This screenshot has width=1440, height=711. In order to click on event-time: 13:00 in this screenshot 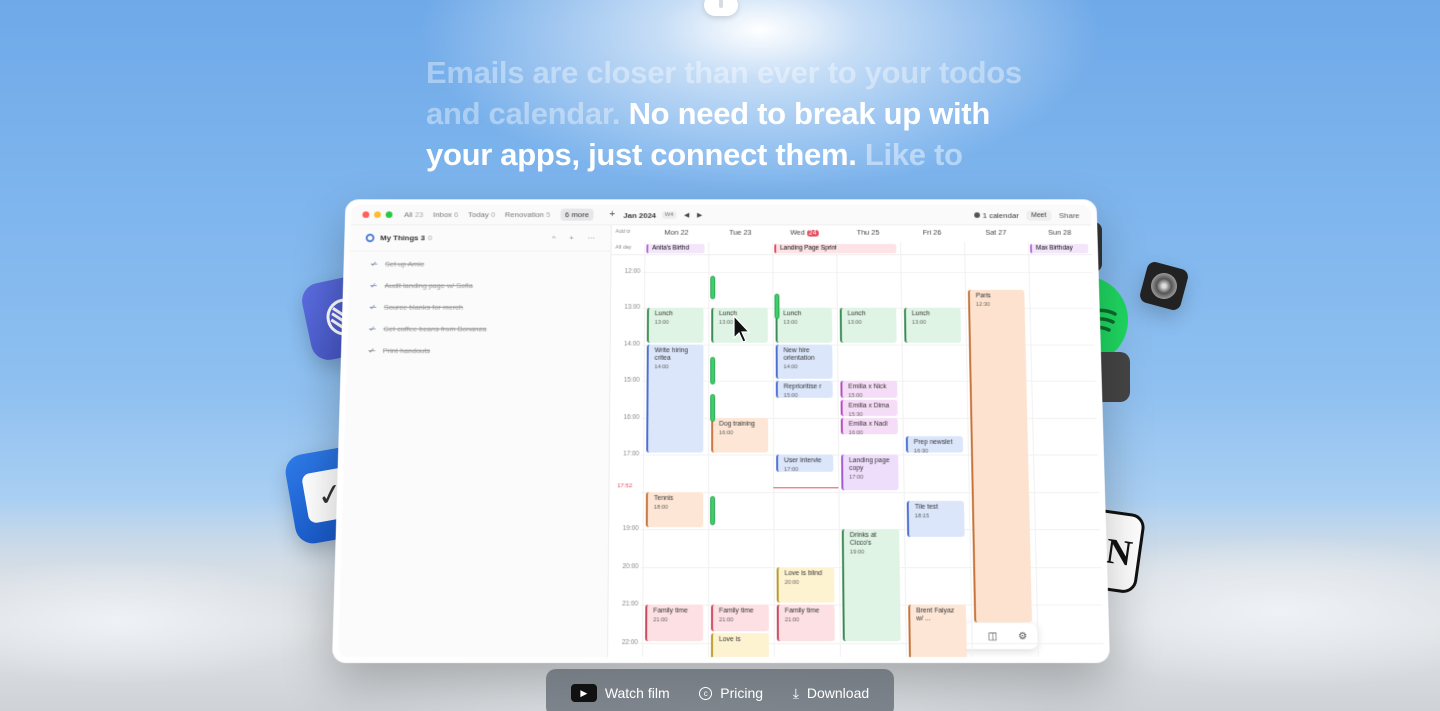, I will do `click(790, 323)`.